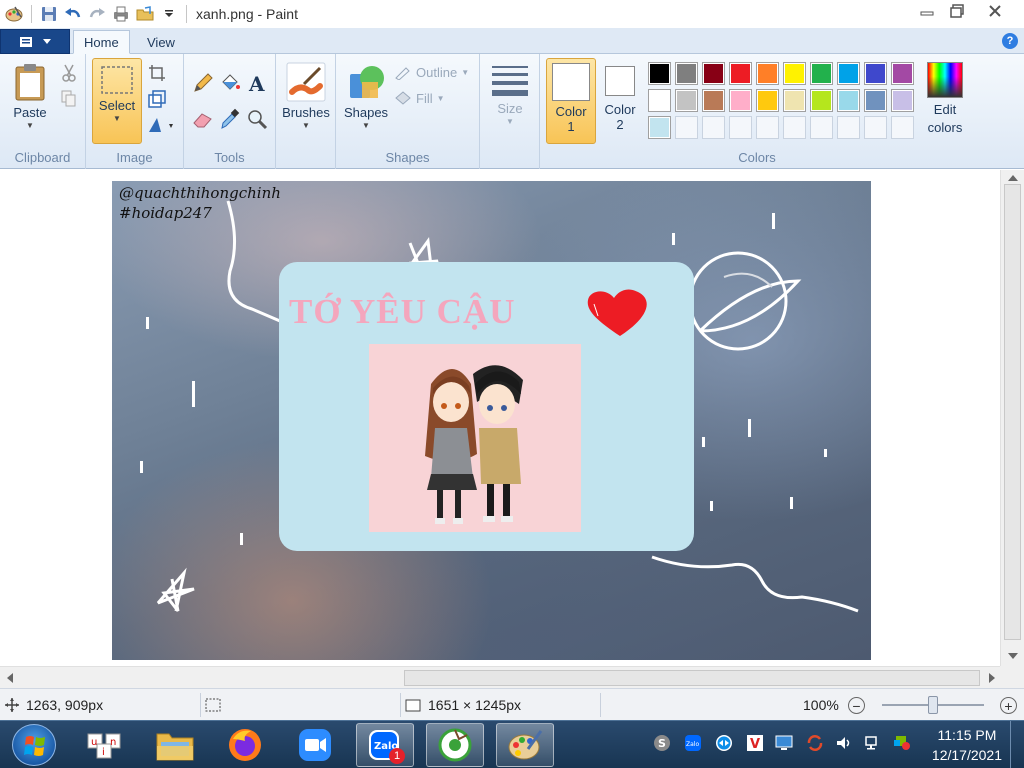  What do you see at coordinates (366, 96) in the screenshot?
I see `shapes-button: Shapes ▼` at bounding box center [366, 96].